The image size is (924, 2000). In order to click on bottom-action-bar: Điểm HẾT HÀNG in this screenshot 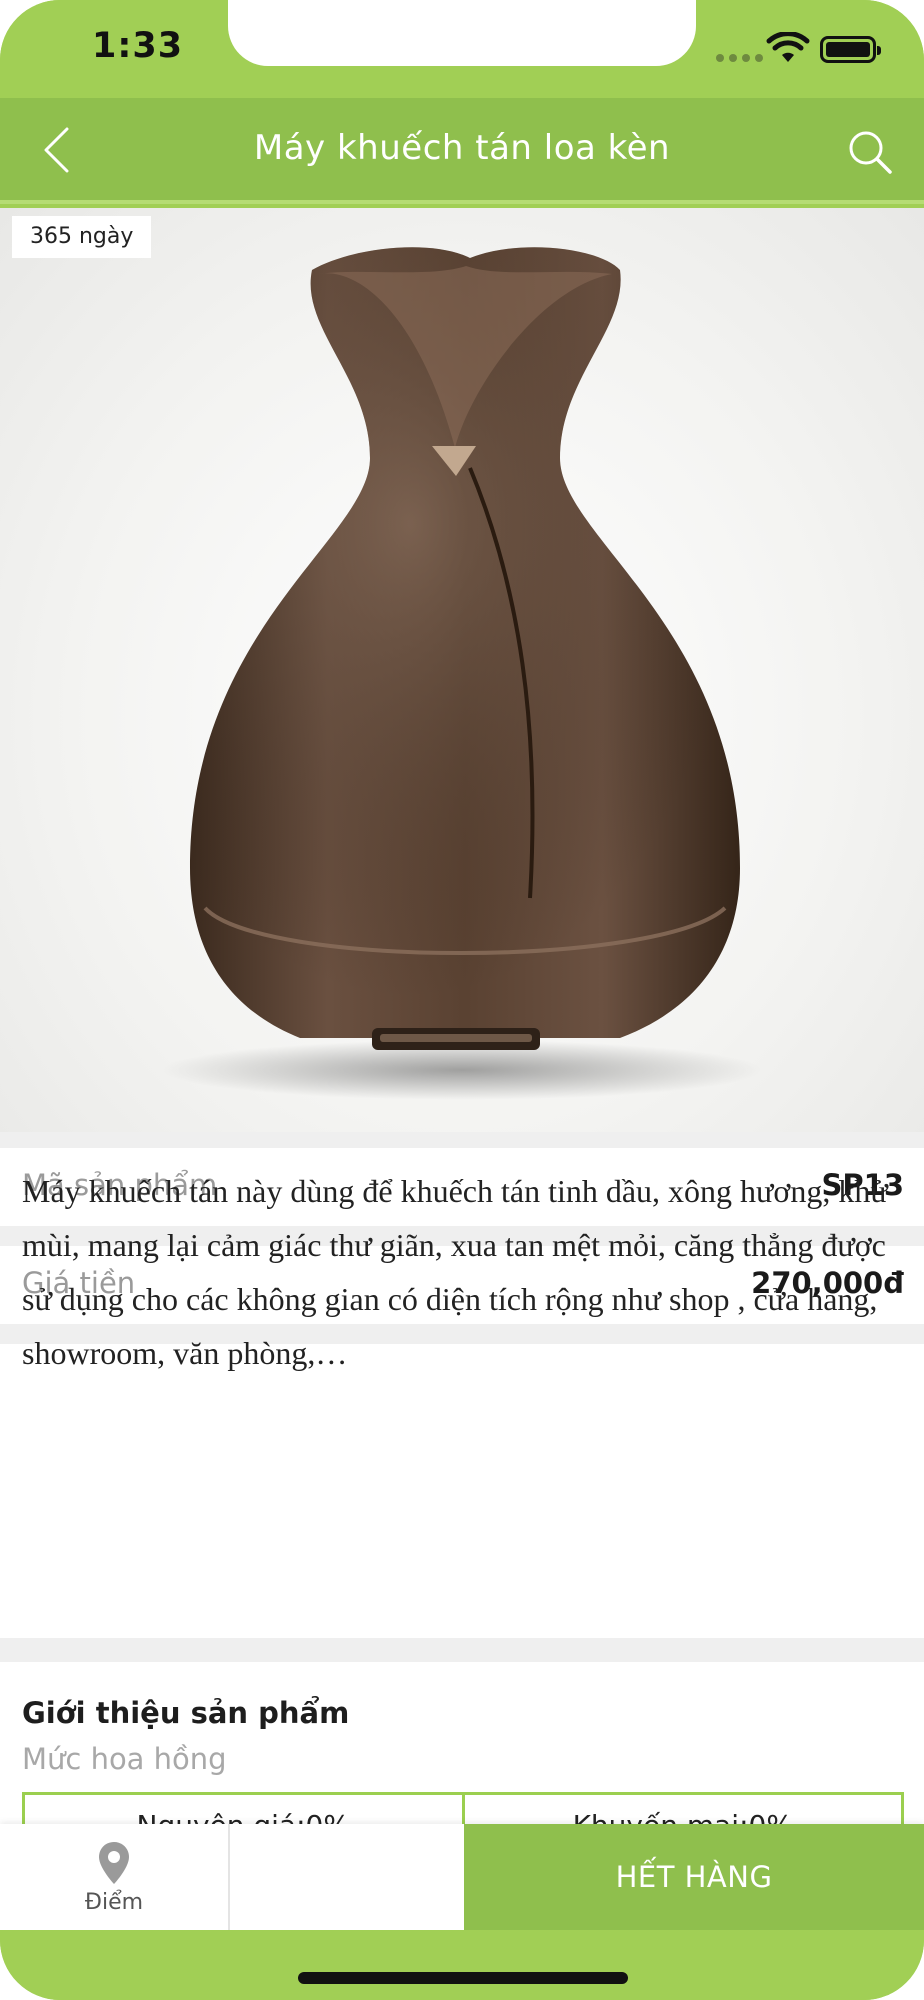, I will do `click(462, 1877)`.